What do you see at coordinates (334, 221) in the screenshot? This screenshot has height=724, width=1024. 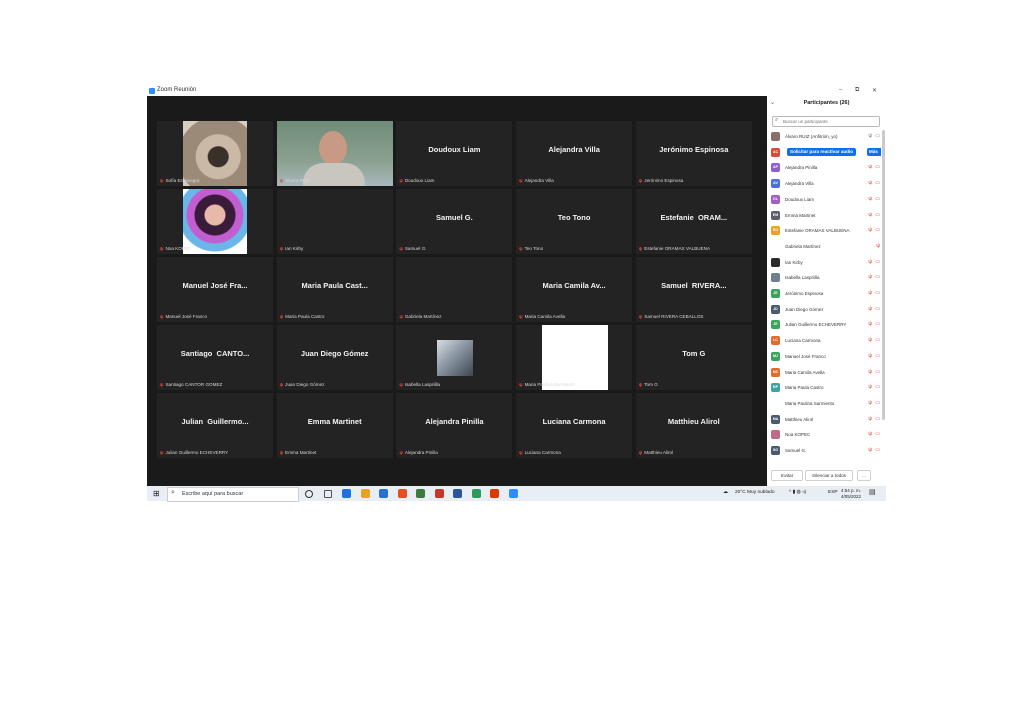 I see `video-tile: ψ Ian Kirby` at bounding box center [334, 221].